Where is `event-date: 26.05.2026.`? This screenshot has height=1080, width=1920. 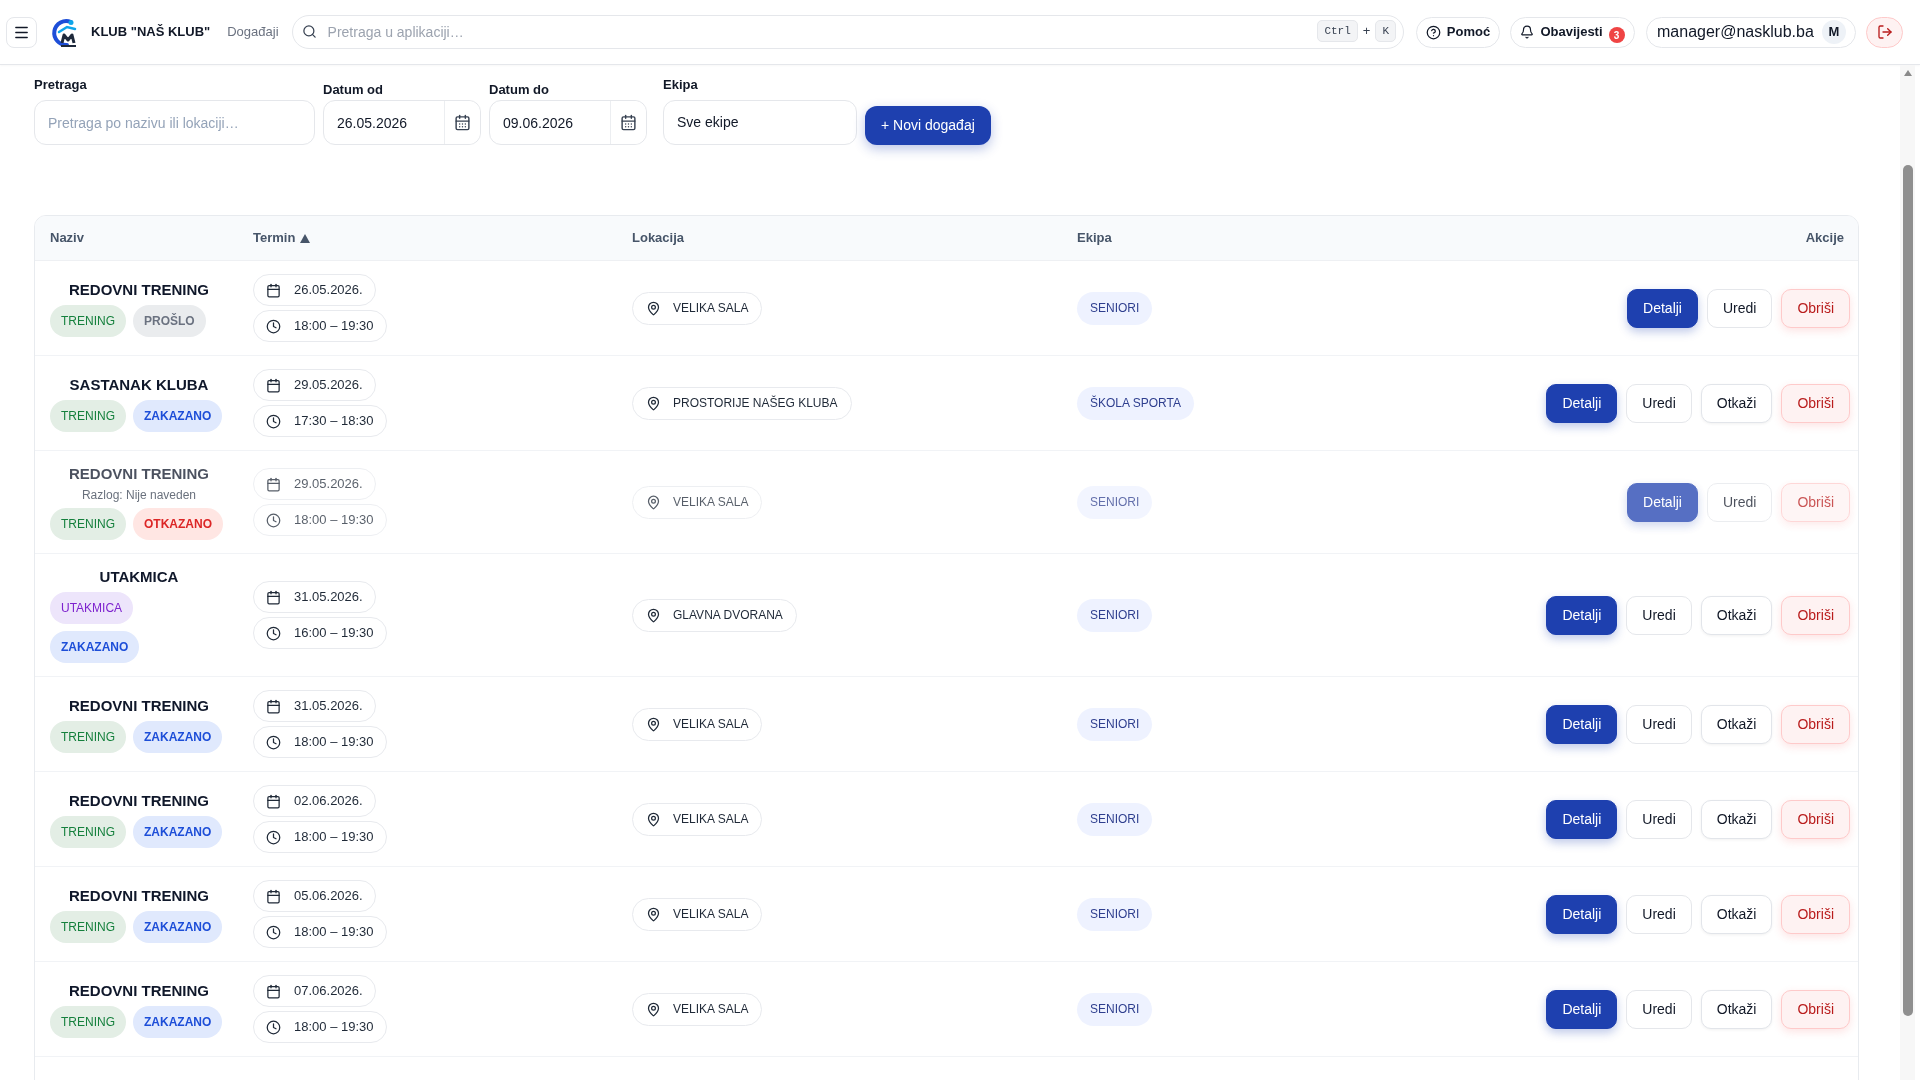
event-date: 26.05.2026. is located at coordinates (328, 290).